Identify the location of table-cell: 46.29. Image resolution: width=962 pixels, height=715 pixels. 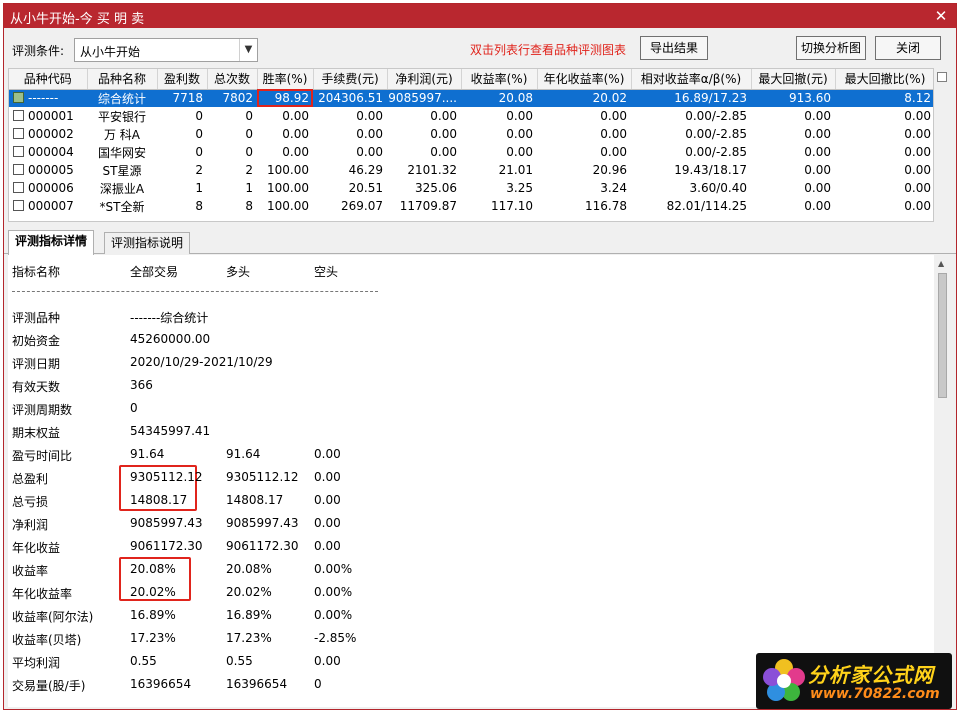
(365, 170).